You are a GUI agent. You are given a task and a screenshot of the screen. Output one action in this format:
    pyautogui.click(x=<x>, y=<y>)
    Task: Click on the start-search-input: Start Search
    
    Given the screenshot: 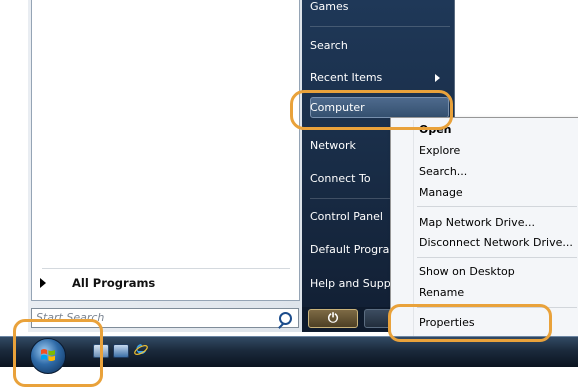 What is the action you would take?
    pyautogui.click(x=165, y=318)
    